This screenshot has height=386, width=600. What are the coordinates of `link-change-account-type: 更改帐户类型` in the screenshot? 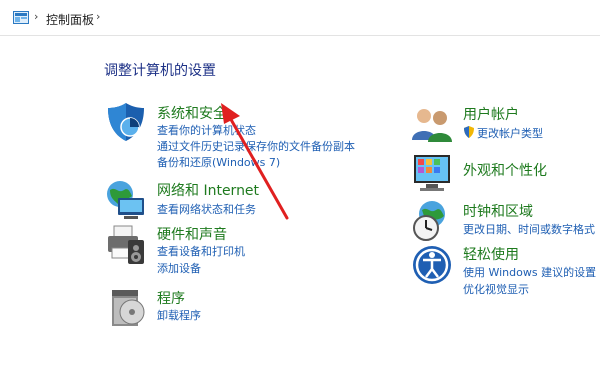 It's located at (510, 133).